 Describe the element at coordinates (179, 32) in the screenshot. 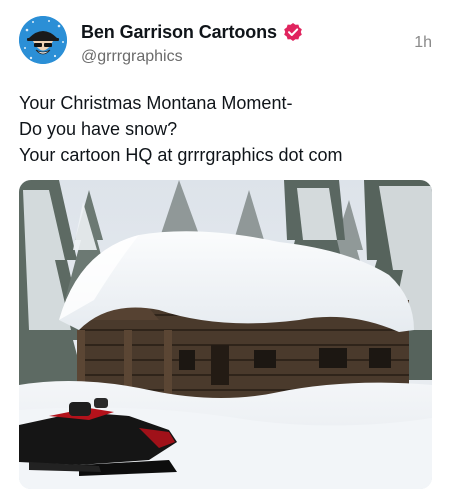

I see `author-display-name: Ben Garrison Cartoons` at that location.